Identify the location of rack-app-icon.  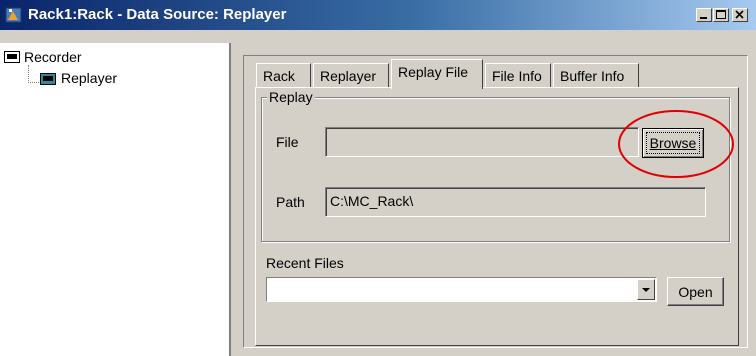
(13, 15).